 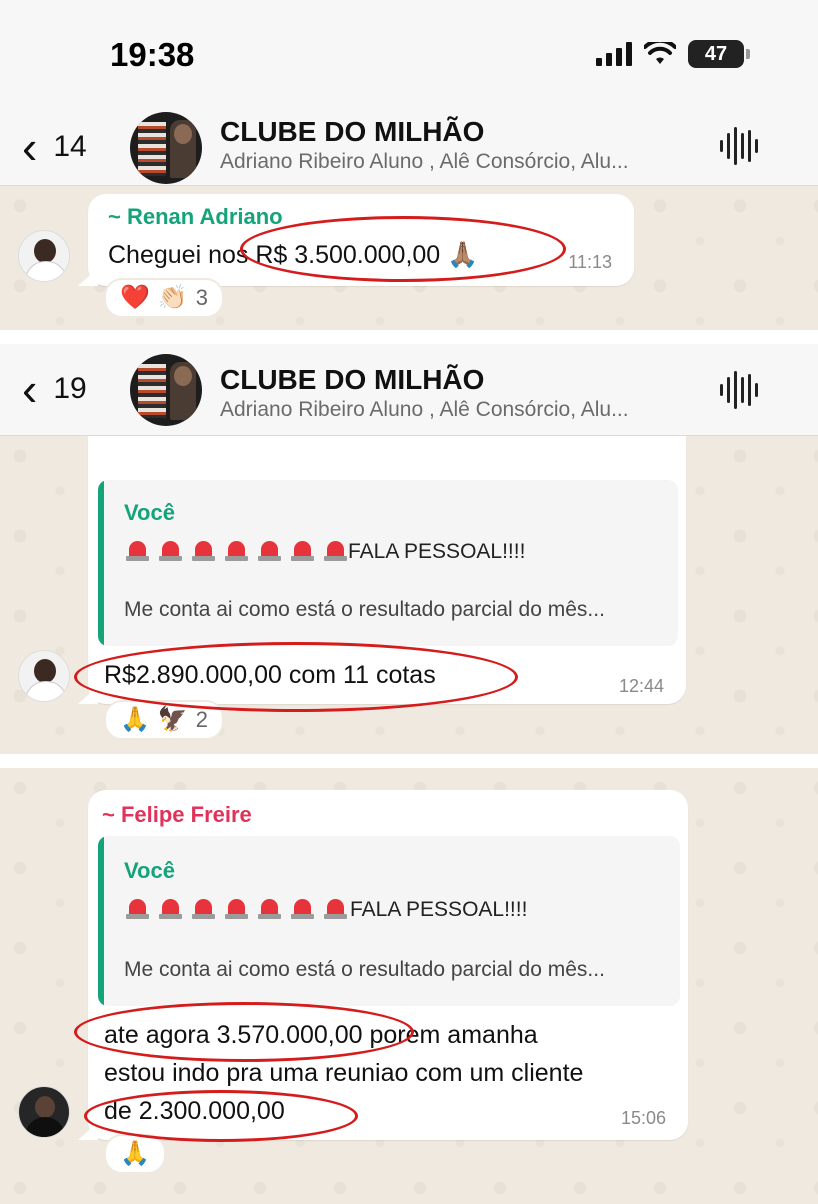 I want to click on message-time: 15:06, so click(x=643, y=1118).